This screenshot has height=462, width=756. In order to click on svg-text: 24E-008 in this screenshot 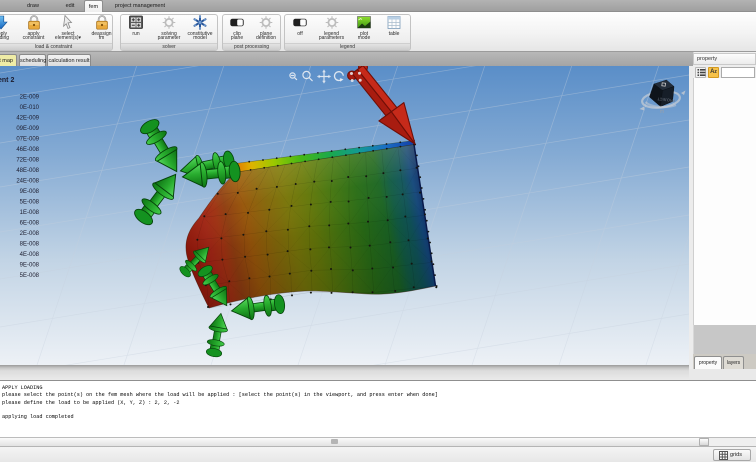, I will do `click(27, 182)`.